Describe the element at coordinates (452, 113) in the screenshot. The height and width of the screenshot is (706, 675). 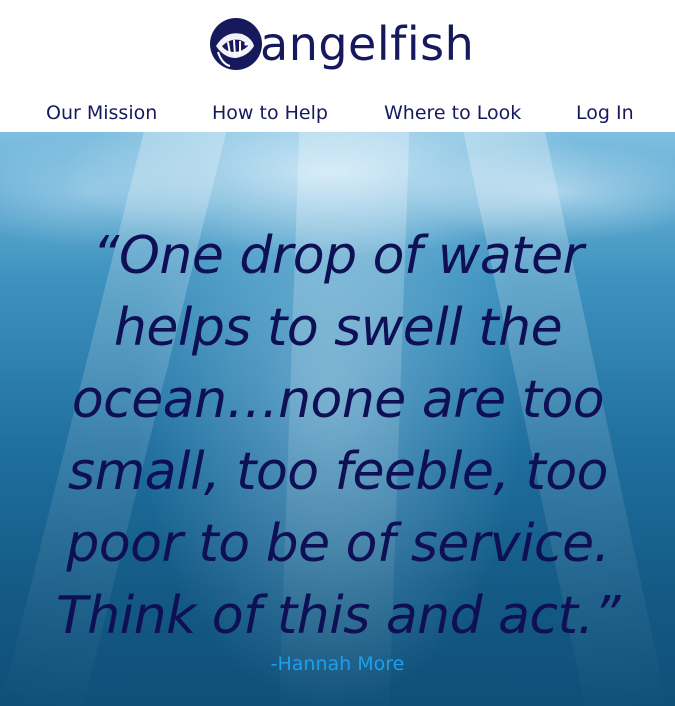
I see `nav-where-to-look: Where to Look` at that location.